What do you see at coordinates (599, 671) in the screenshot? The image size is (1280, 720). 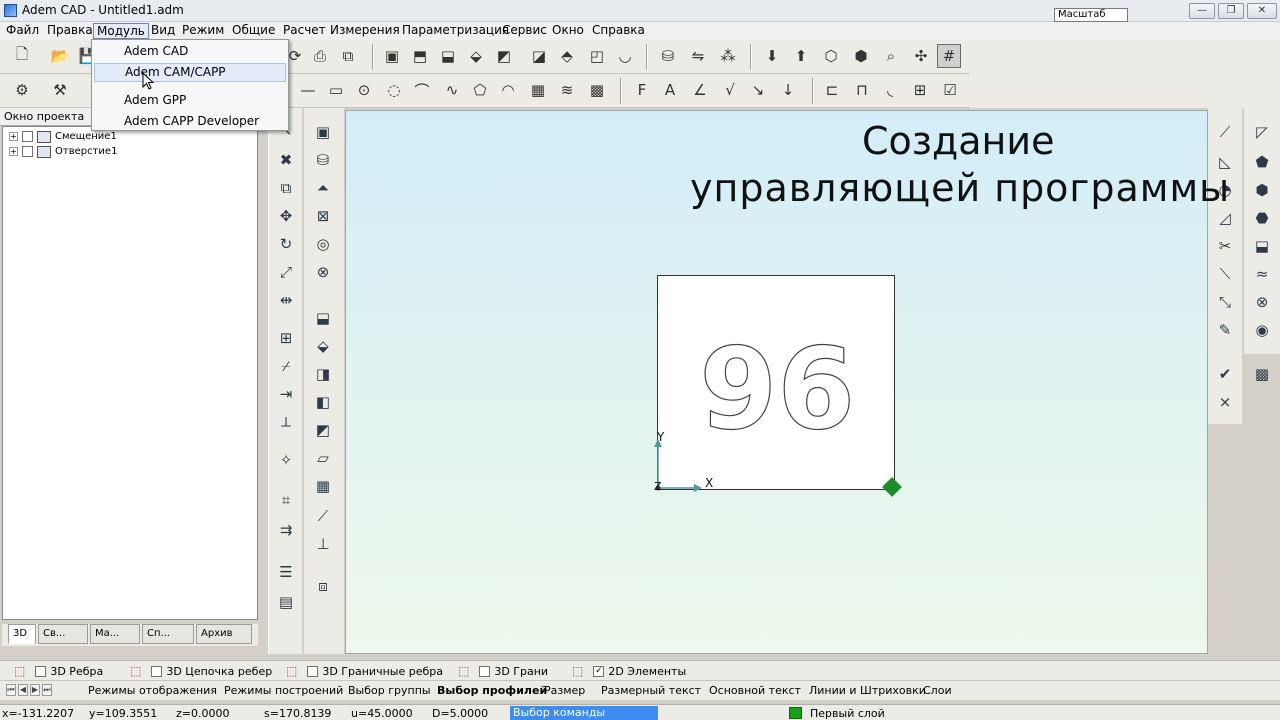 I see `filter-checkbox-checked: ✓` at bounding box center [599, 671].